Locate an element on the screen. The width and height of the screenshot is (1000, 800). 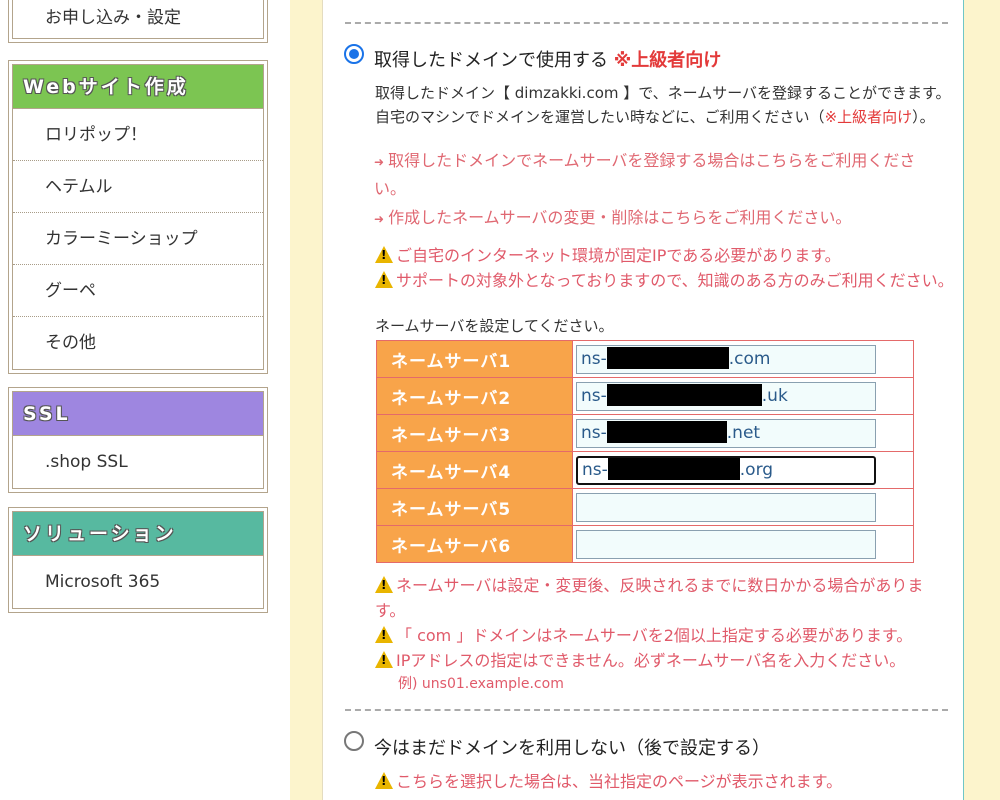
nameserver-prompt: ネームサーバを設定してください。 is located at coordinates (494, 326).